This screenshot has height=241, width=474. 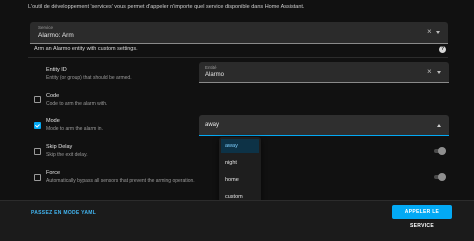 I want to click on divider, so click(x=238, y=57).